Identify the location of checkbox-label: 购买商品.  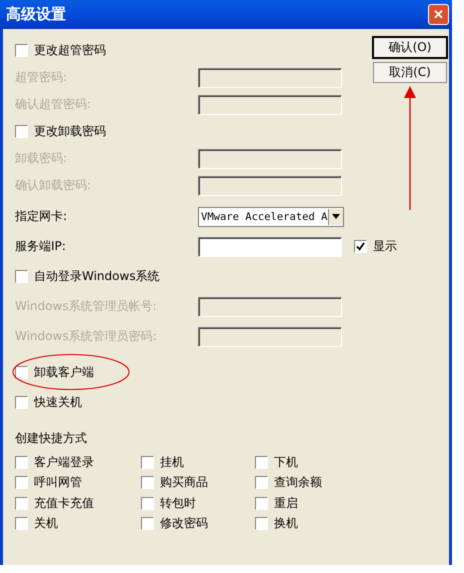
(184, 483).